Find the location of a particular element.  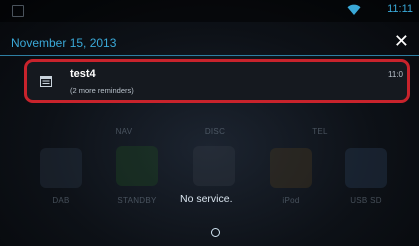

tel-label: TEL is located at coordinates (320, 131).